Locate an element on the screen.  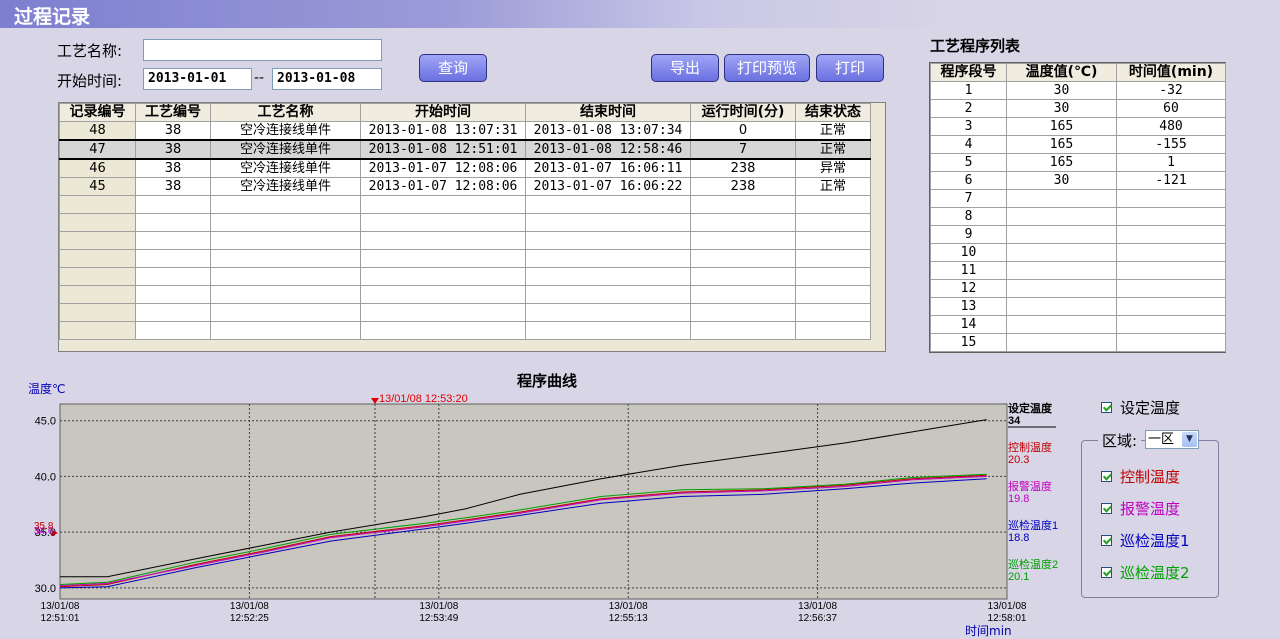
series-checkbox-label: 巡检温度1 is located at coordinates (1155, 541).